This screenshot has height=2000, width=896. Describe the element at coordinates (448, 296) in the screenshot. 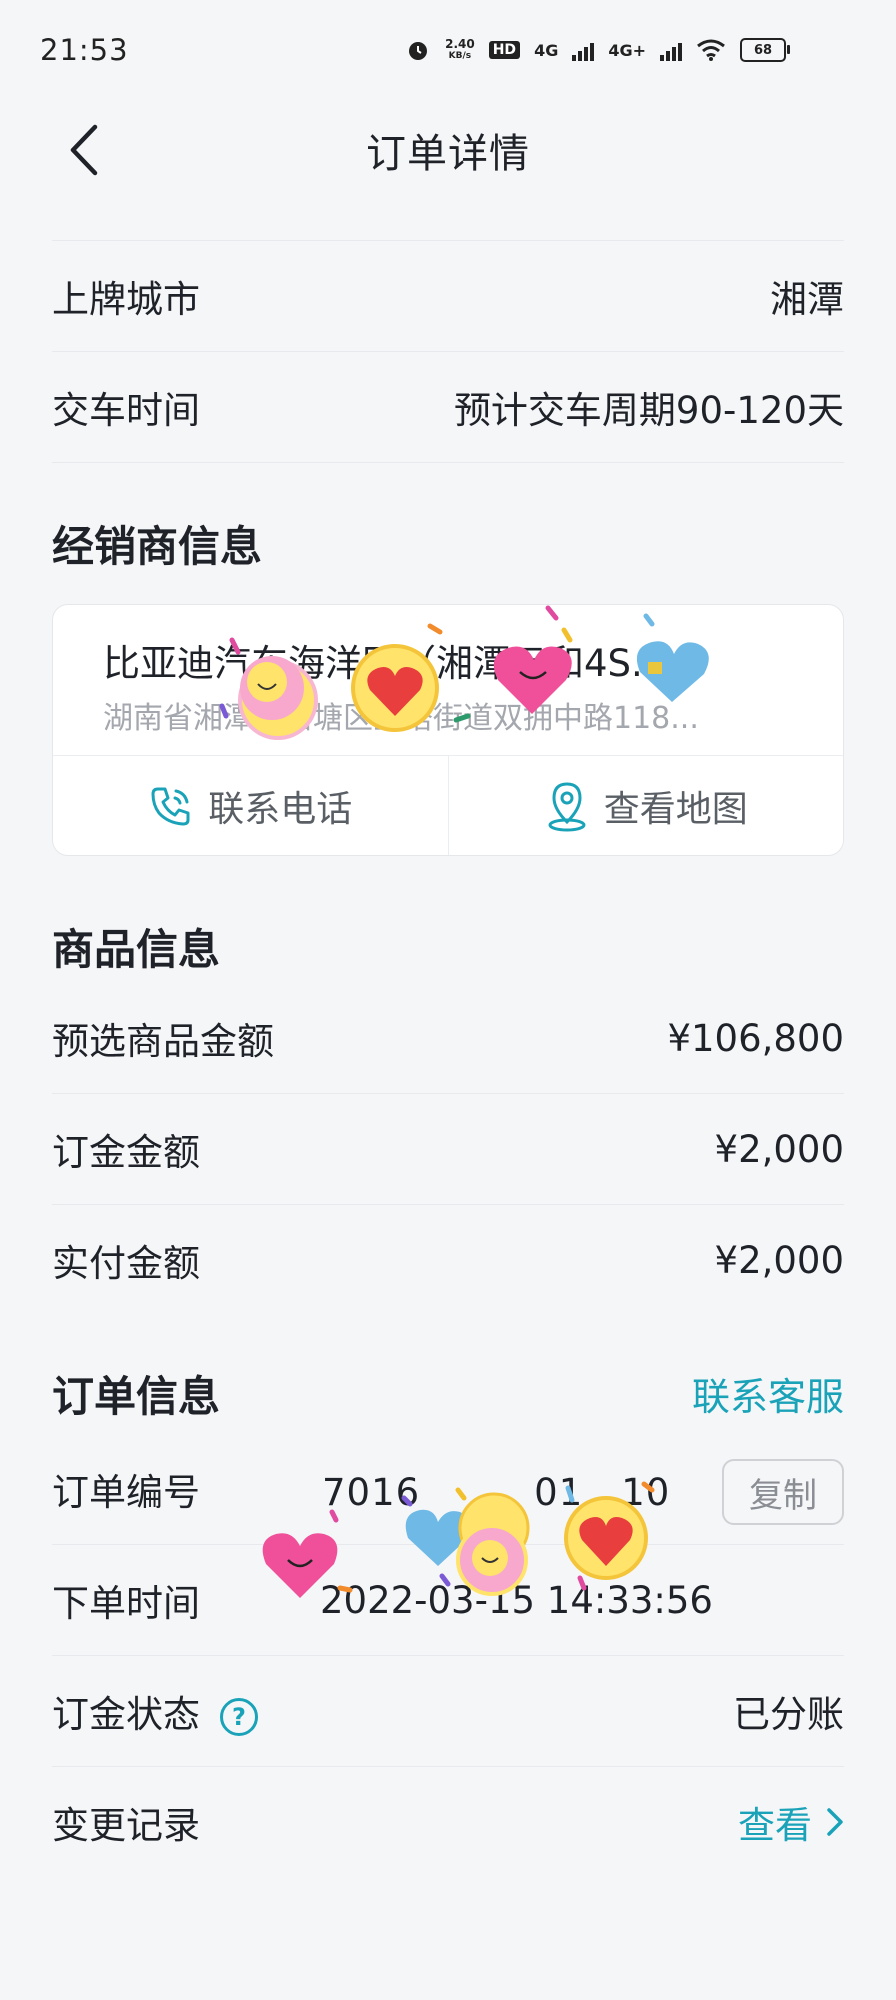

I see `info-row-plate-city: 上牌城市 湘潭` at that location.